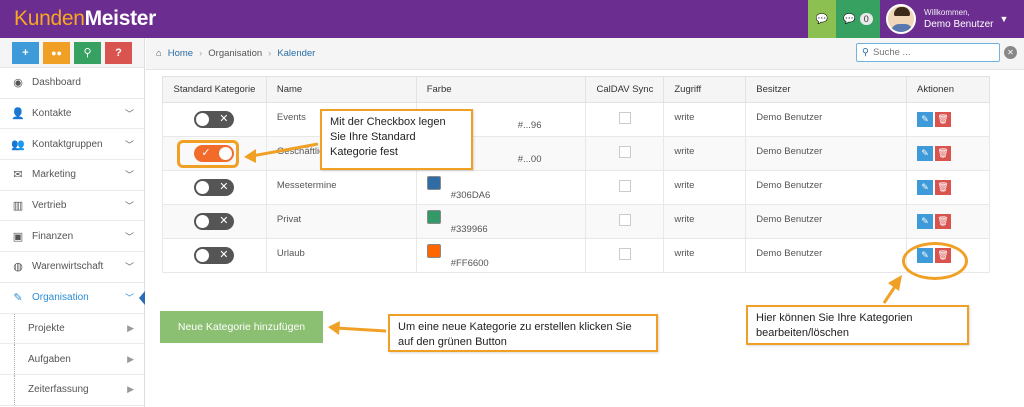 The image size is (1024, 407). I want to click on arrow-to-add-button, so click(361, 329).